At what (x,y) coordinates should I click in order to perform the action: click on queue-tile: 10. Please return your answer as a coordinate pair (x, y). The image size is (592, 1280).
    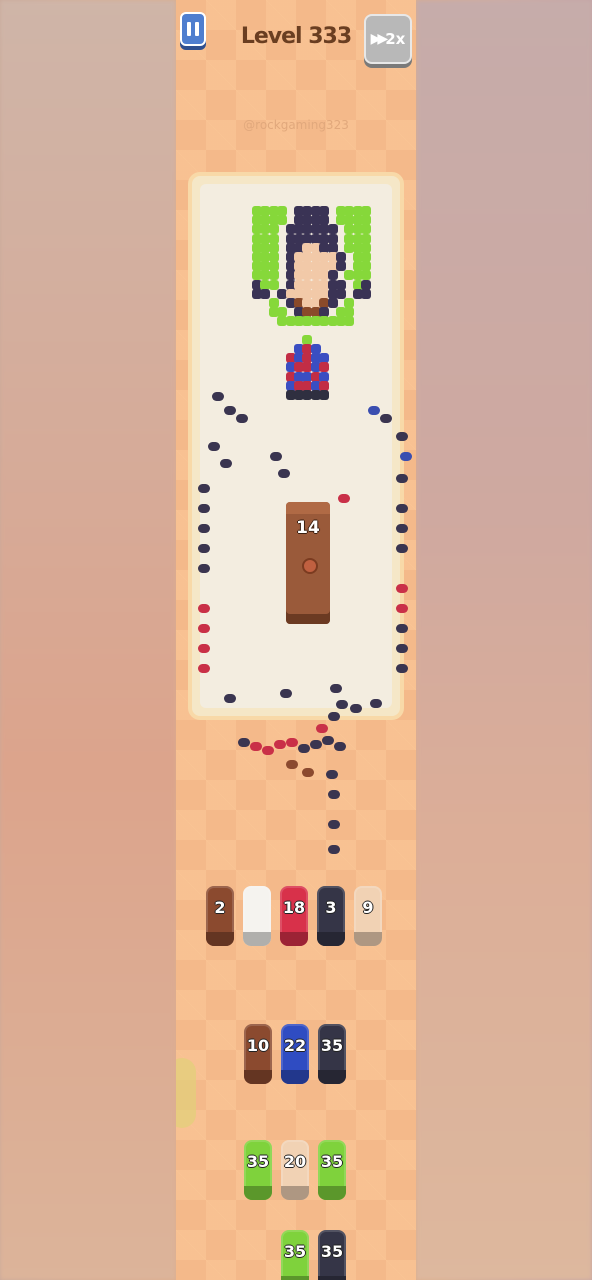
    Looking at the image, I should click on (258, 1054).